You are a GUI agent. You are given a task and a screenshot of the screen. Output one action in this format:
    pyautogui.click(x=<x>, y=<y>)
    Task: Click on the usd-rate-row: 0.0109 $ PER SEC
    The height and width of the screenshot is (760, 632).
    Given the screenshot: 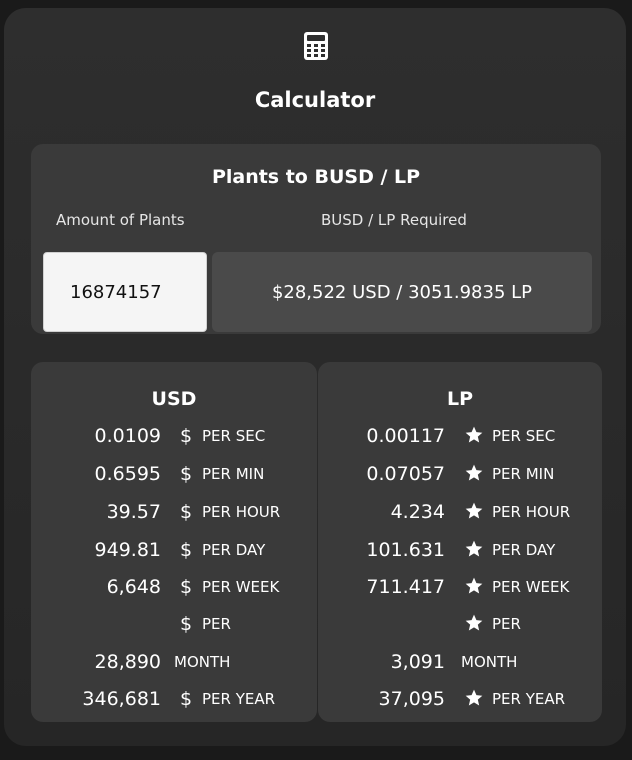 What is the action you would take?
    pyautogui.click(x=174, y=436)
    